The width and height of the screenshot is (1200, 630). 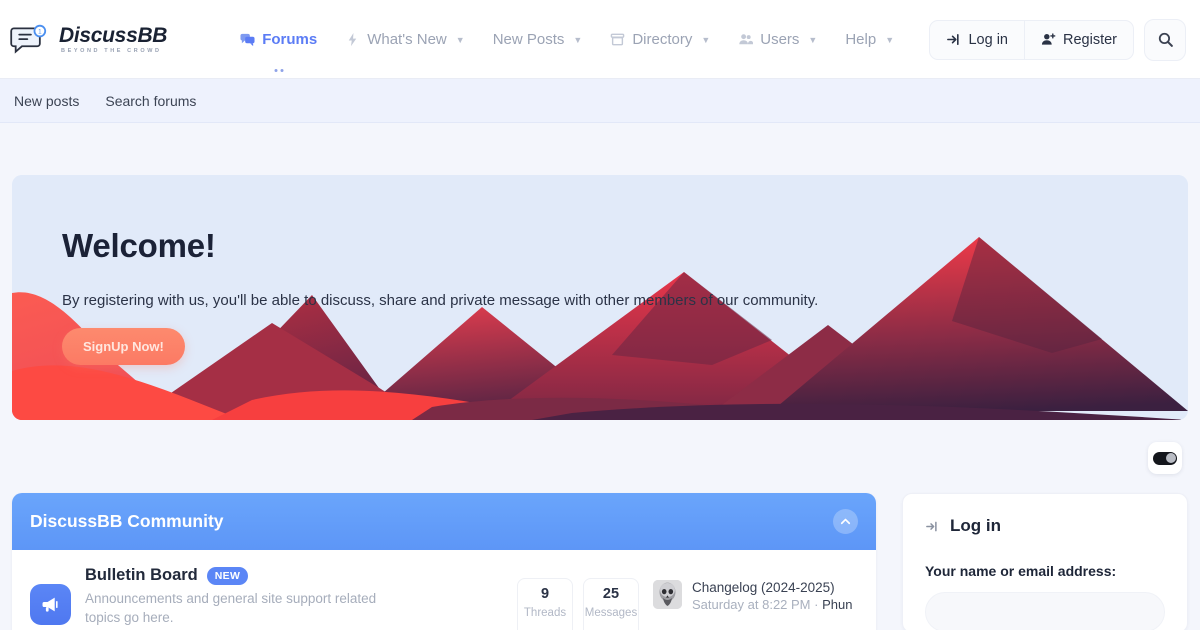 What do you see at coordinates (150, 101) in the screenshot?
I see `subnav-item-search-forums: Search forums` at bounding box center [150, 101].